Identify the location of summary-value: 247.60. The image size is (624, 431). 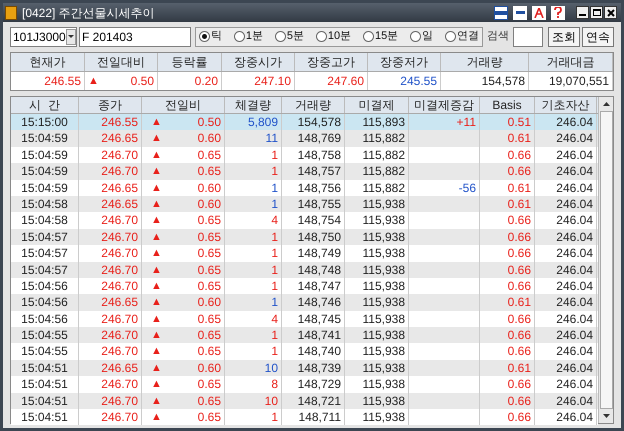
(345, 81).